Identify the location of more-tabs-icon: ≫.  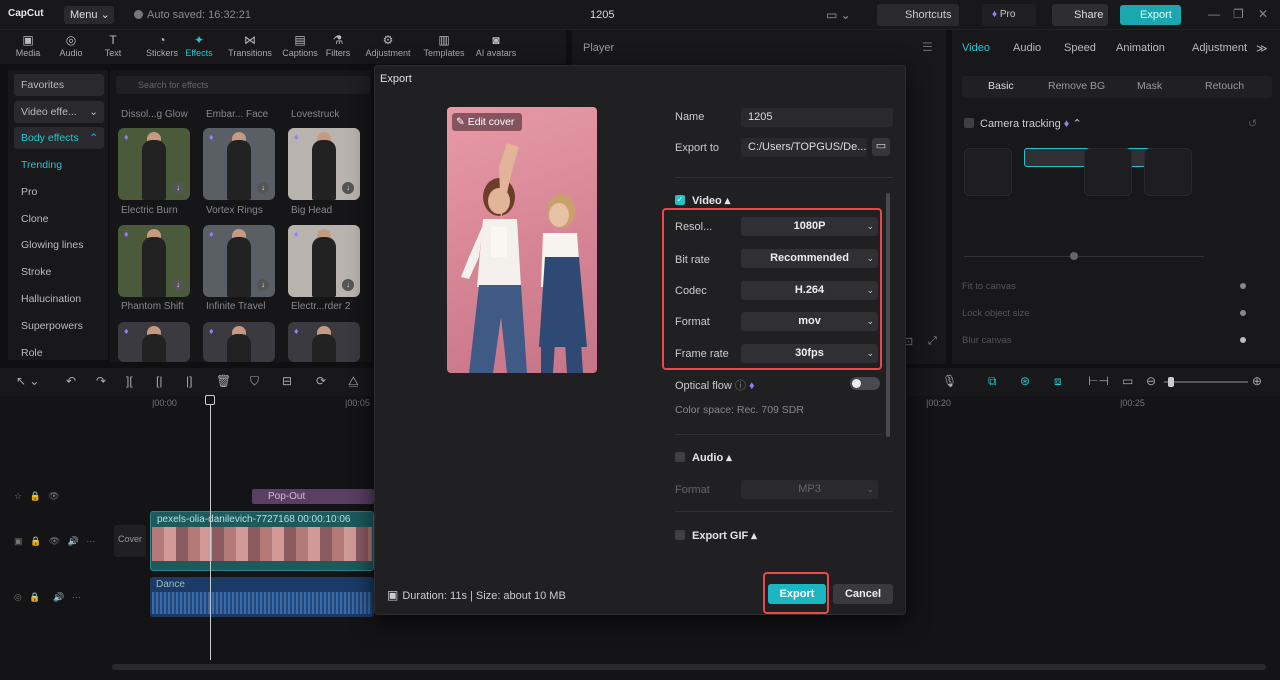
(1262, 48).